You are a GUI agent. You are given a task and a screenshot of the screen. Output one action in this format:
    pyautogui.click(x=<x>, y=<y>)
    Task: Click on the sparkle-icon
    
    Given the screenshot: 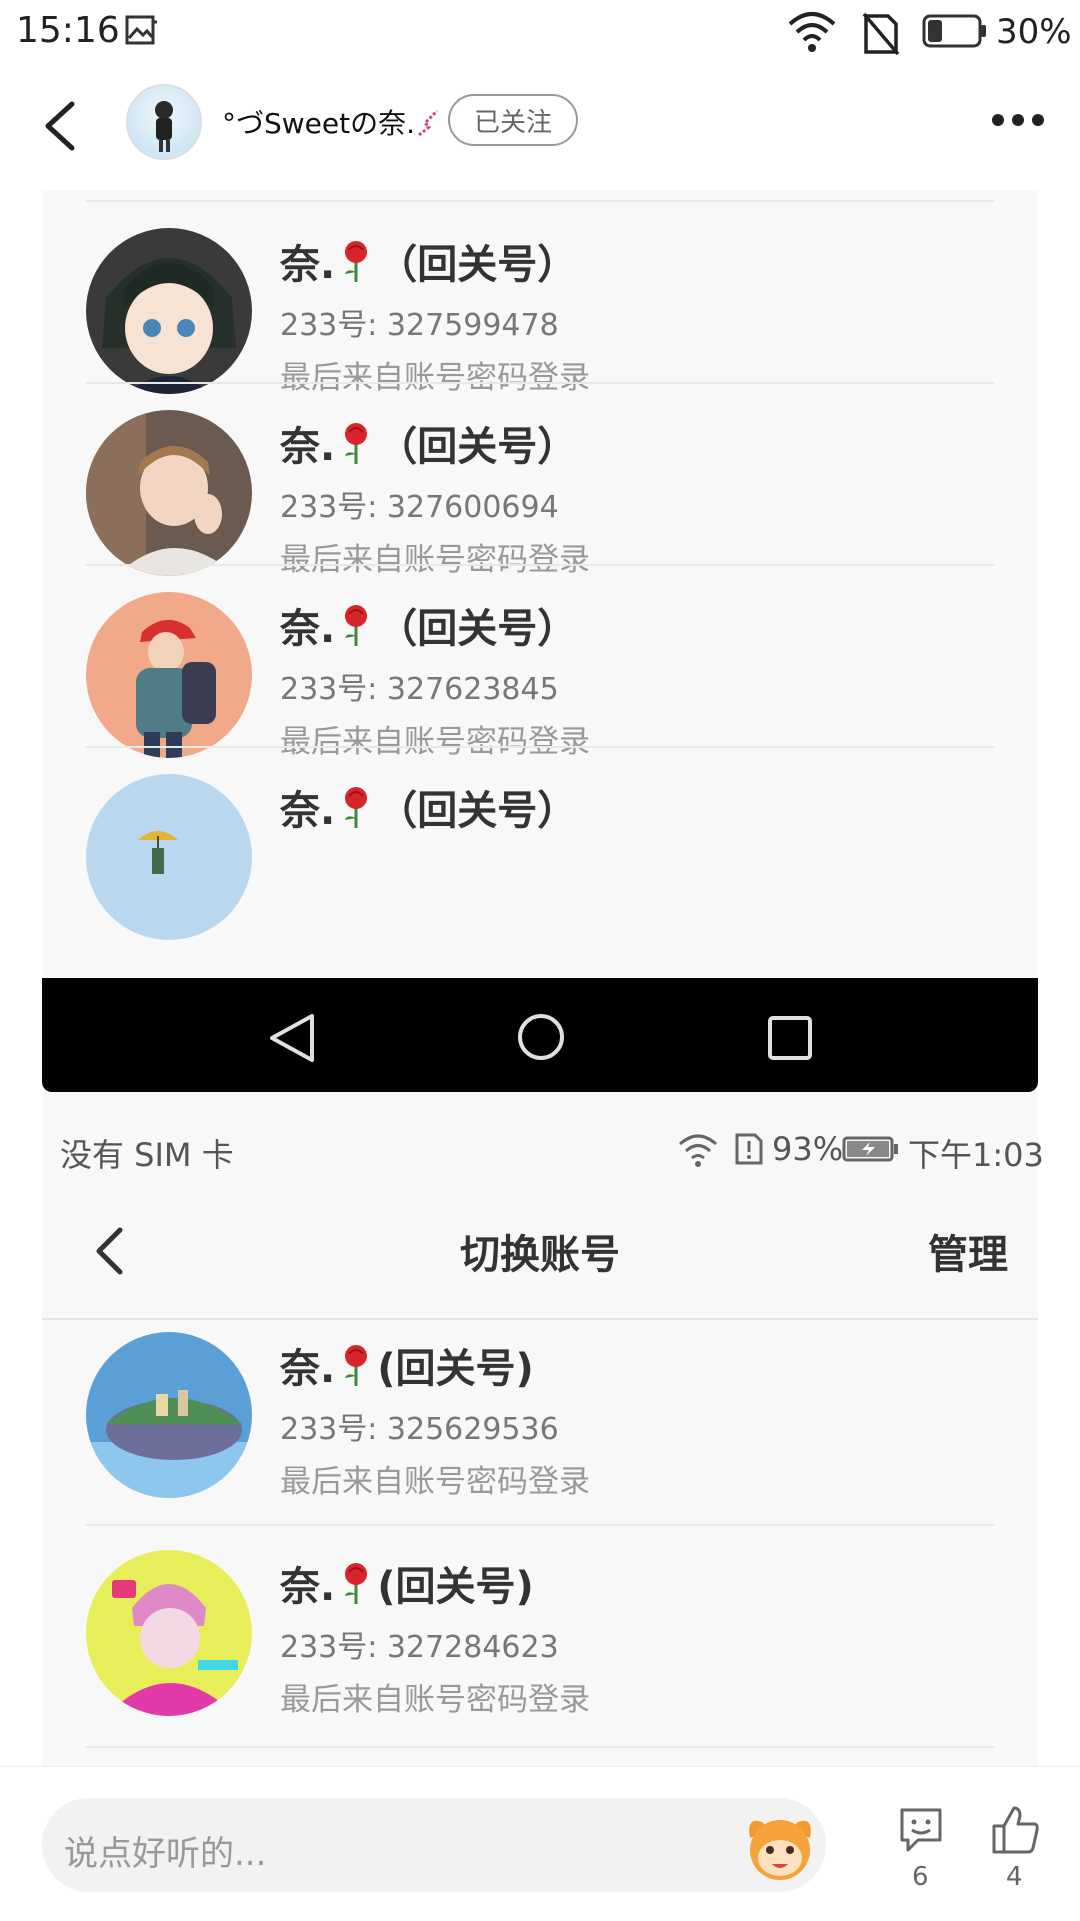 What is the action you would take?
    pyautogui.click(x=428, y=123)
    